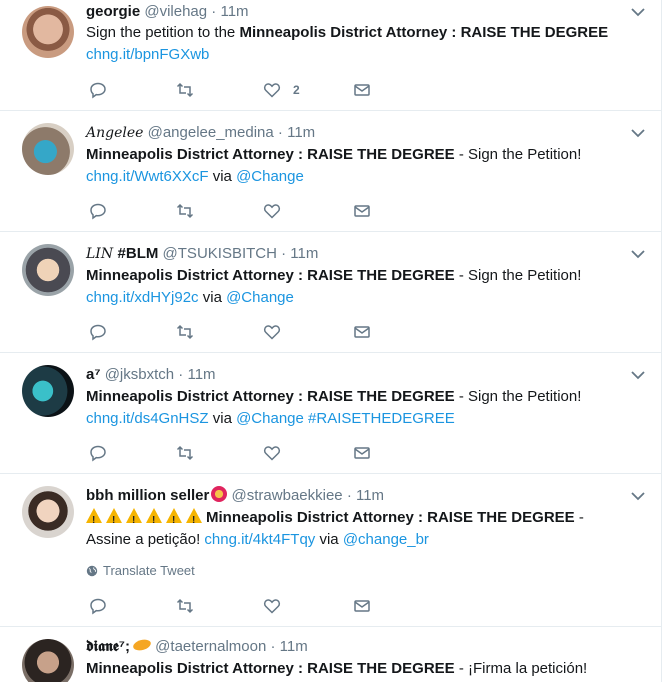 The image size is (662, 682). I want to click on mention-link: @change_br, so click(386, 539).